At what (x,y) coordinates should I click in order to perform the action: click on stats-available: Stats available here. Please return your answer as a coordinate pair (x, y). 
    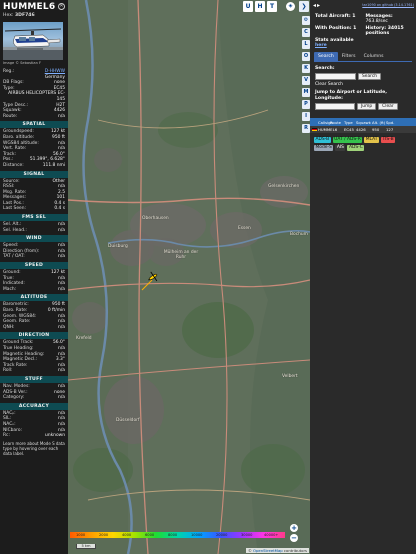
    Looking at the image, I should click on (338, 43).